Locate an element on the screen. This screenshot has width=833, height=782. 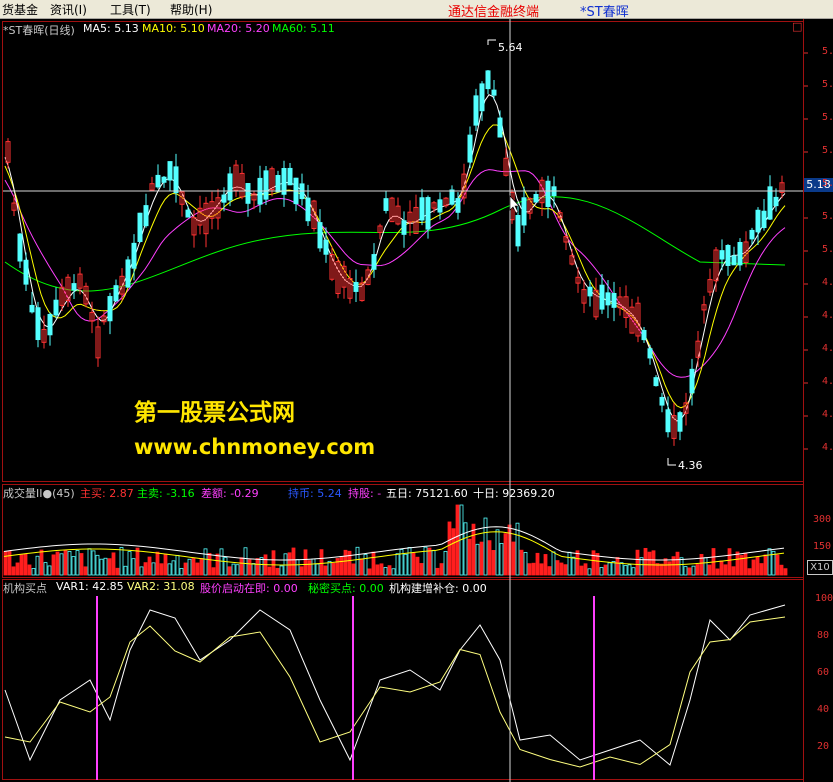
panel-close-button: □ is located at coordinates (797, 26).